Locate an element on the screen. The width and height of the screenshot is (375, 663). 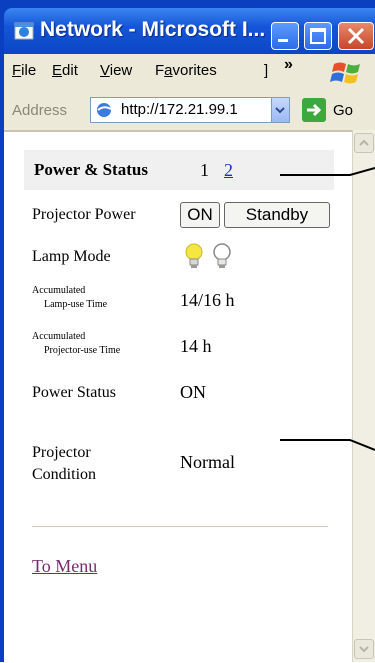
maximize-icon is located at coordinates (318, 36).